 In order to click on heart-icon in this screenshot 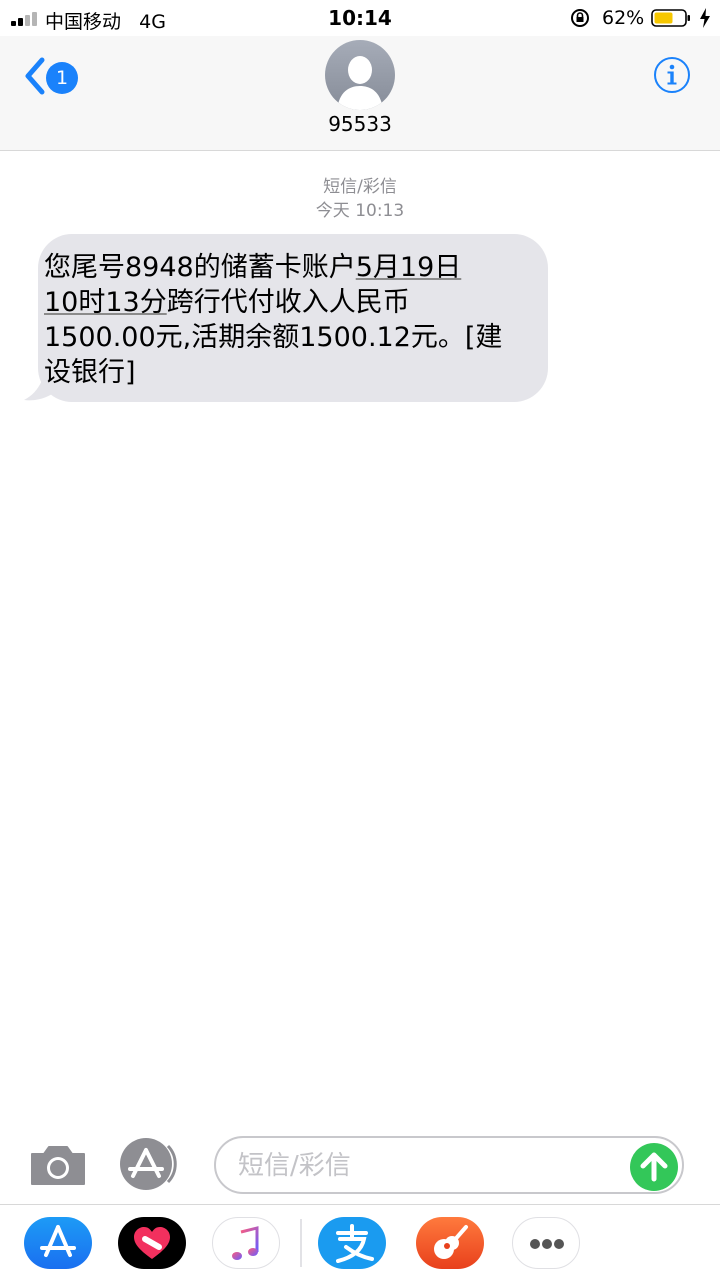, I will do `click(152, 1243)`.